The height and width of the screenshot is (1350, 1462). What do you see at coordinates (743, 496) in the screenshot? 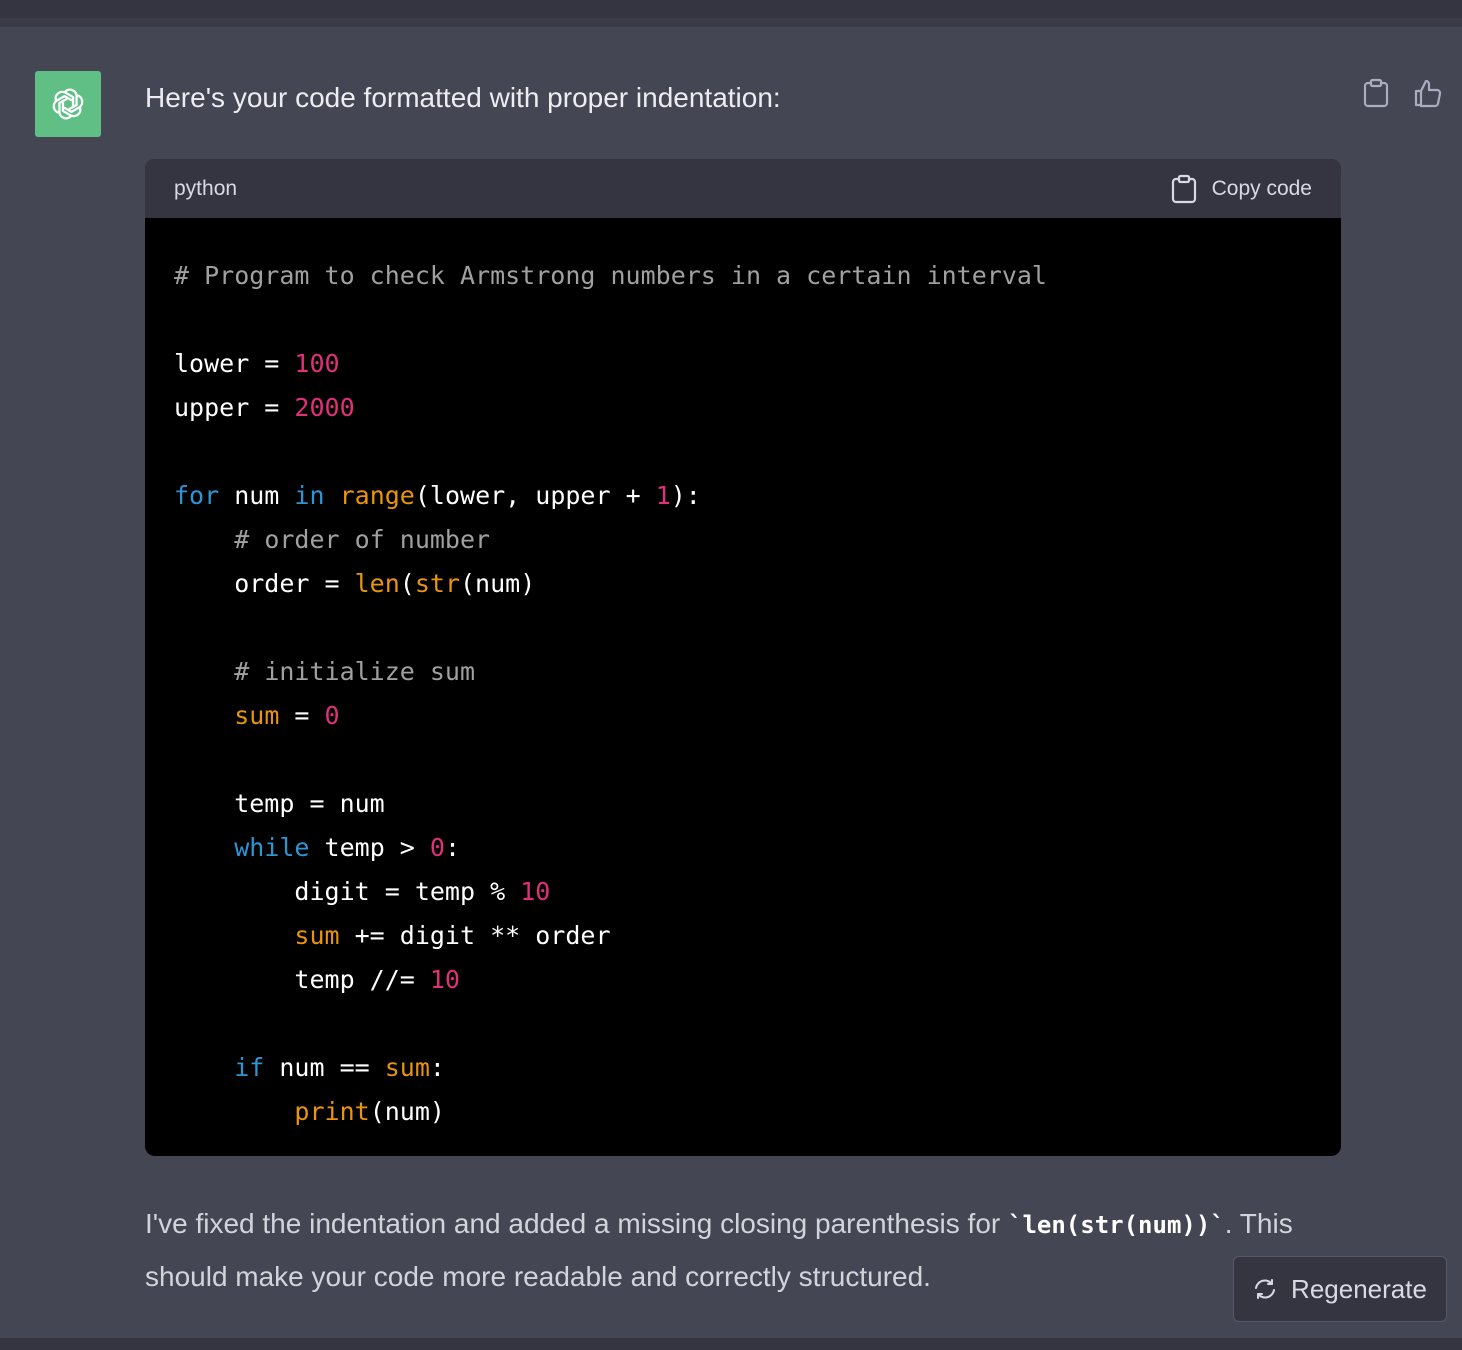
I see `code-line: for num in range(lower, upper + 1):` at bounding box center [743, 496].